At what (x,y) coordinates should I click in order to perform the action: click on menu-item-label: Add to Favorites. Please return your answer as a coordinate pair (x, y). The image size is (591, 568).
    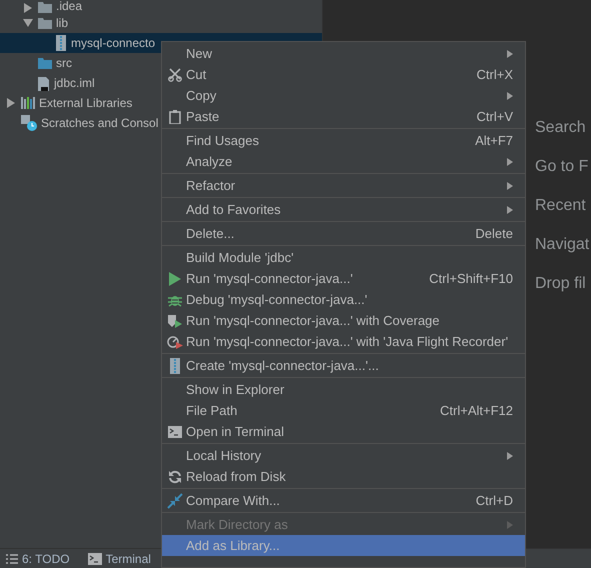
    Looking at the image, I should click on (234, 209).